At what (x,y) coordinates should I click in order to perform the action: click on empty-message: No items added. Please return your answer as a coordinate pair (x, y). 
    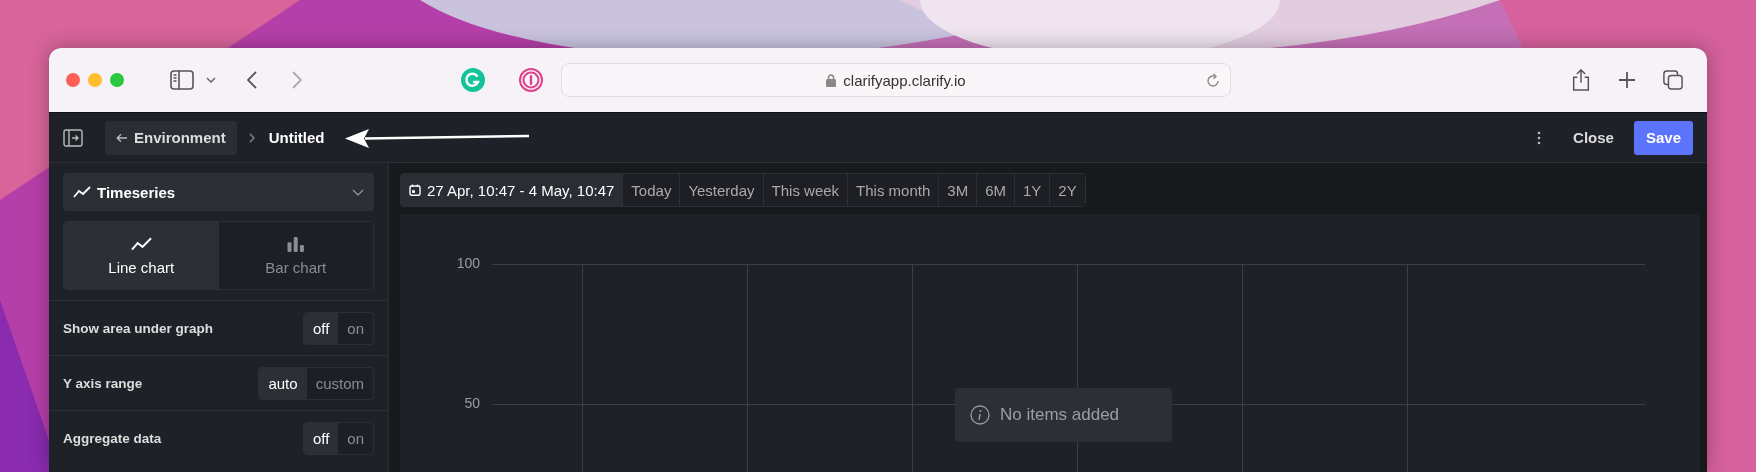
    Looking at the image, I should click on (1060, 415).